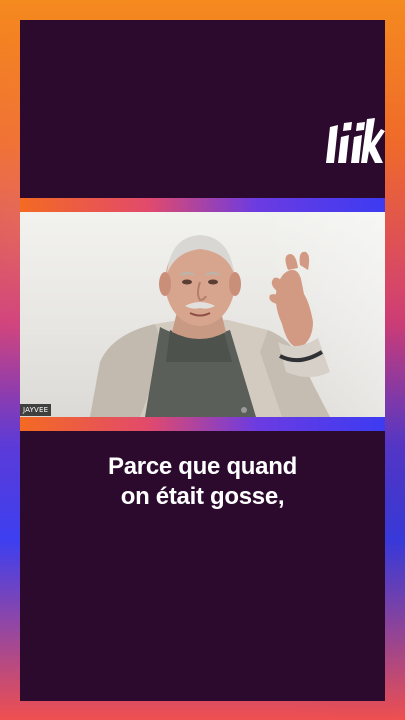 This screenshot has width=405, height=720. Describe the element at coordinates (202, 482) in the screenshot. I see `subtitle-caption: Parce que quand on était gosse,` at that location.